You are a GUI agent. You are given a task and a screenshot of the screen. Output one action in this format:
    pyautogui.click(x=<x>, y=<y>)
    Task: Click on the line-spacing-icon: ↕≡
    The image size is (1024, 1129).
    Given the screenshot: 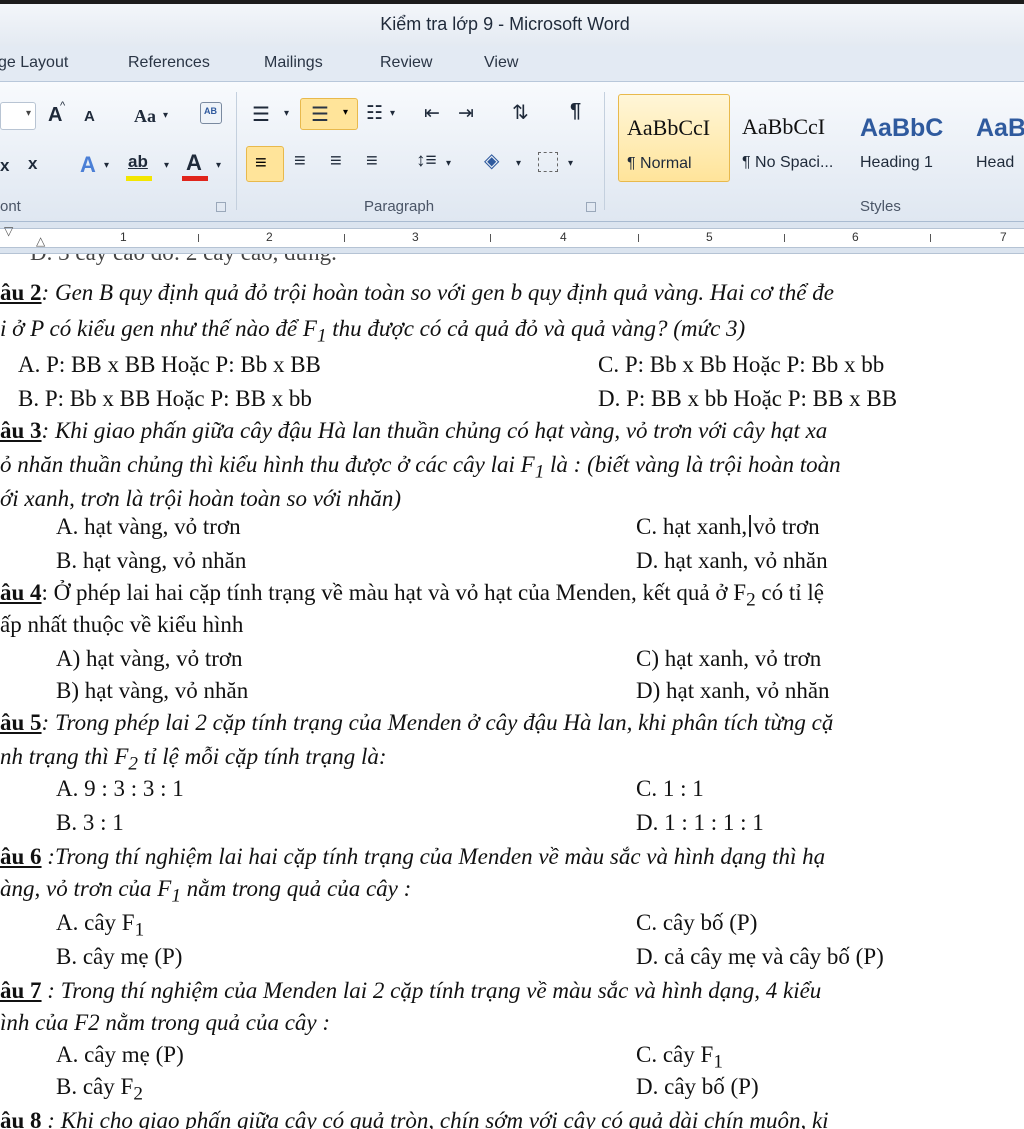 What is the action you would take?
    pyautogui.click(x=426, y=161)
    